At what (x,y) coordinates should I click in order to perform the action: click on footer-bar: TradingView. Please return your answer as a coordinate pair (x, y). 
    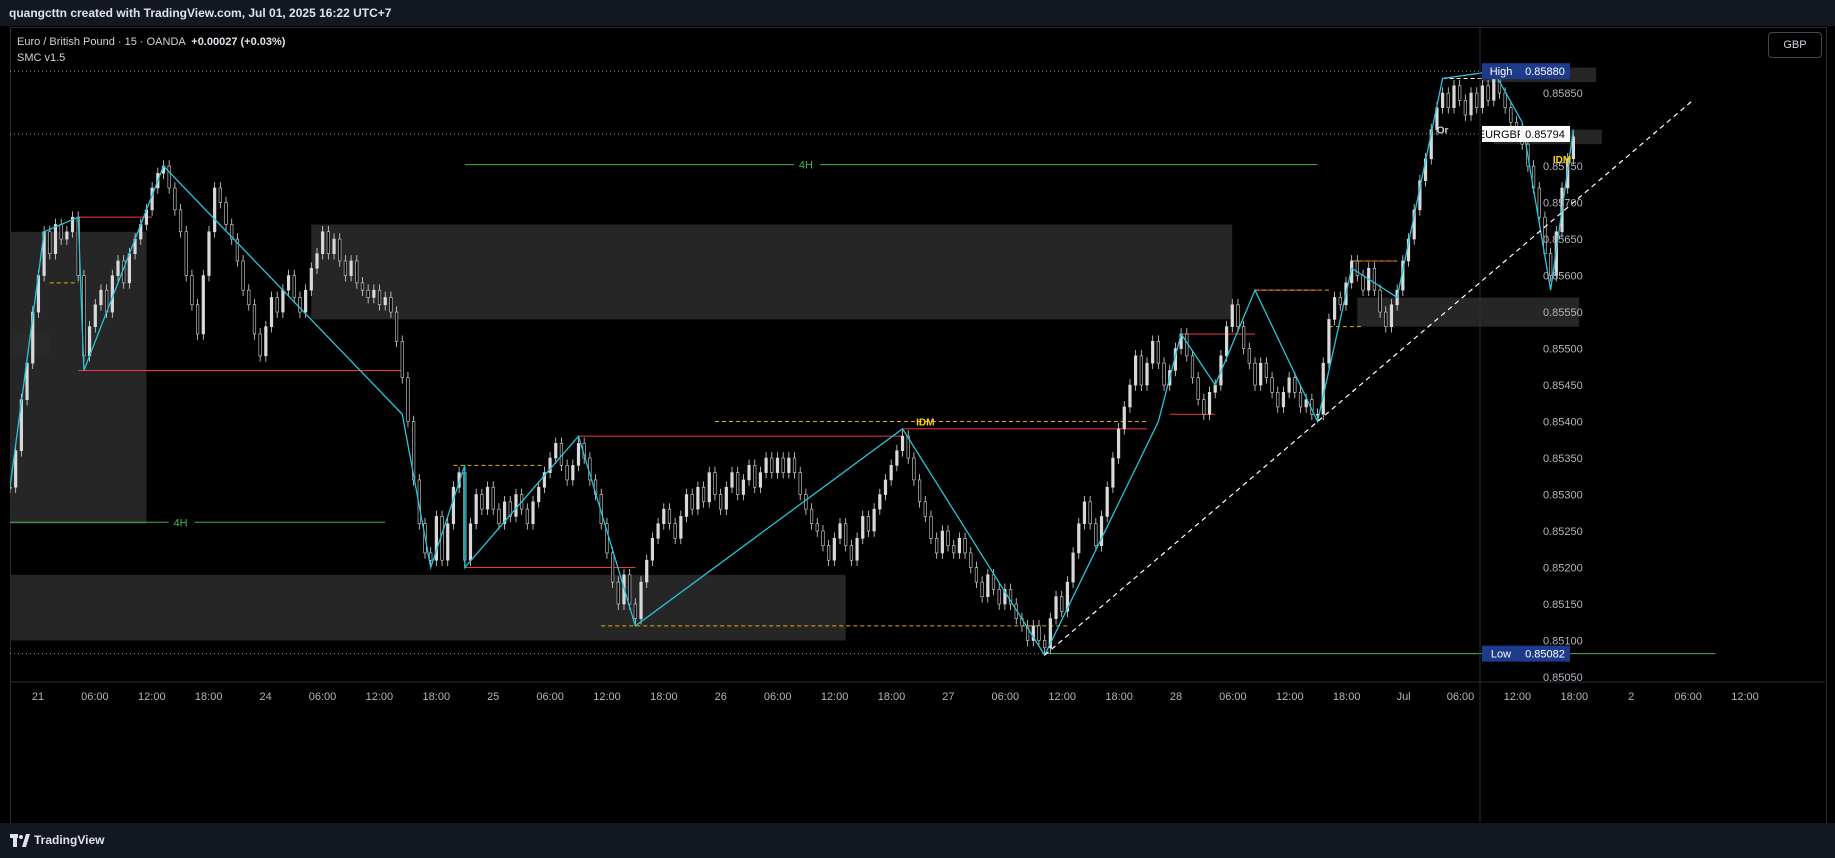
    Looking at the image, I should click on (917, 840).